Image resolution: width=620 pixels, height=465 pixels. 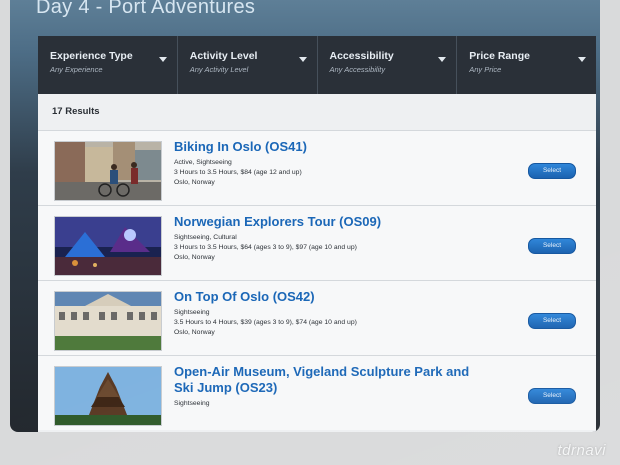 I want to click on filter-label: Activity Level, so click(x=223, y=56).